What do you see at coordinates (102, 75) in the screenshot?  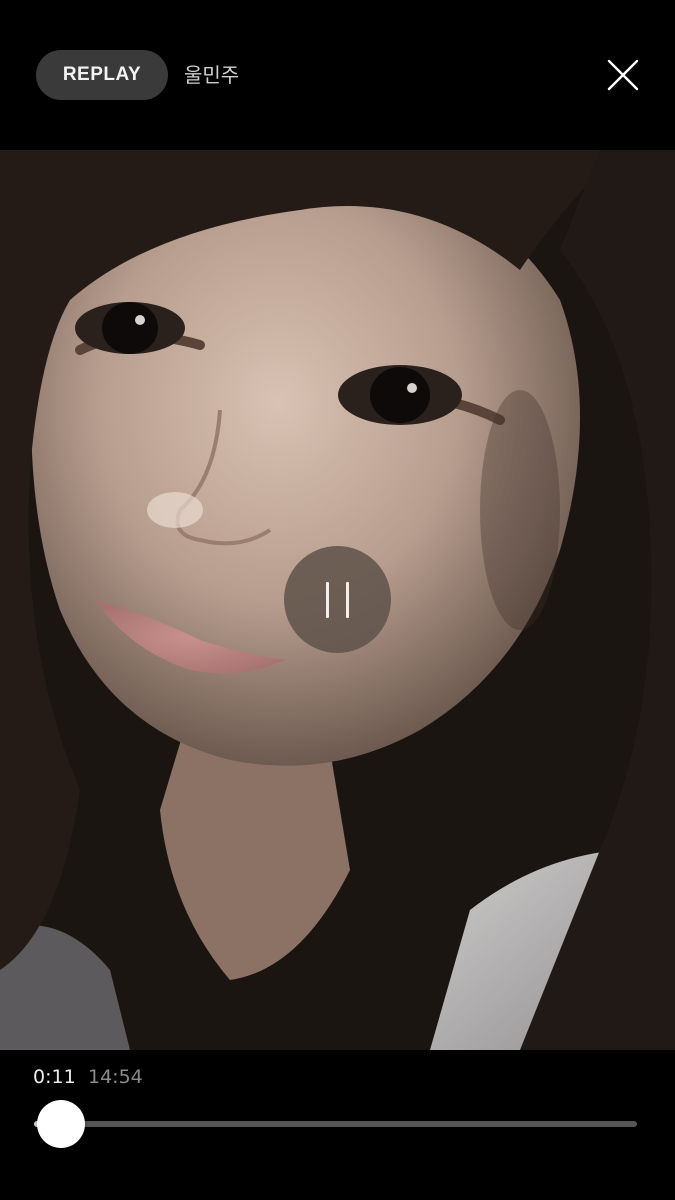 I see `replay-badge: REPLAY` at bounding box center [102, 75].